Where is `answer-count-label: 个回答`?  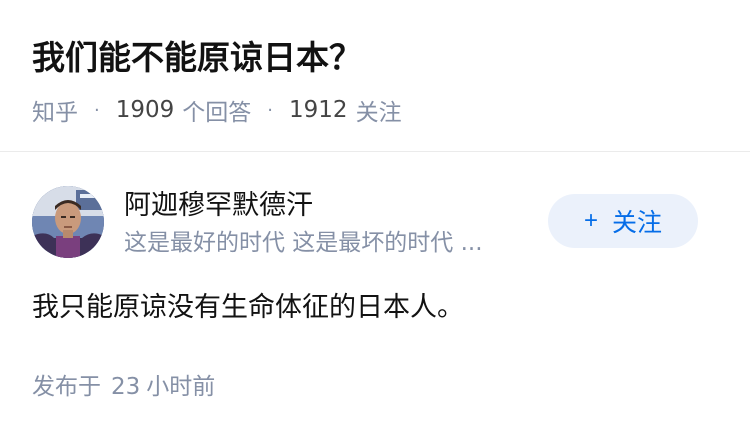 answer-count-label: 个回答 is located at coordinates (216, 110).